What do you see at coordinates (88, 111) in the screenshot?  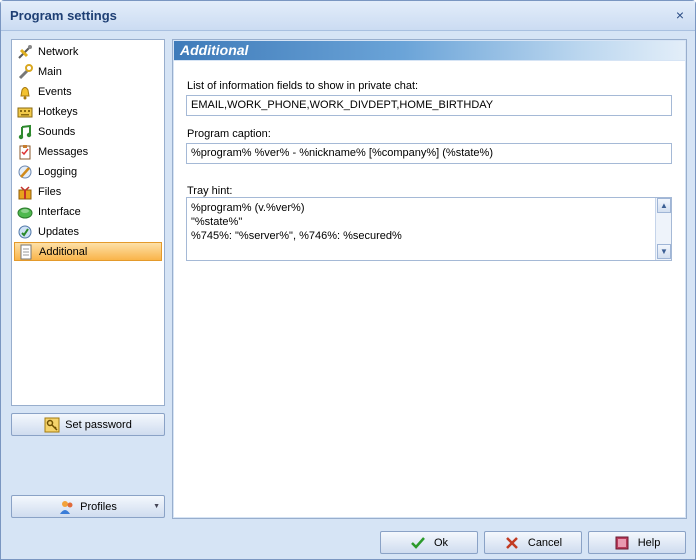 I see `sidebar-item-hotkeys: Hotkeys` at bounding box center [88, 111].